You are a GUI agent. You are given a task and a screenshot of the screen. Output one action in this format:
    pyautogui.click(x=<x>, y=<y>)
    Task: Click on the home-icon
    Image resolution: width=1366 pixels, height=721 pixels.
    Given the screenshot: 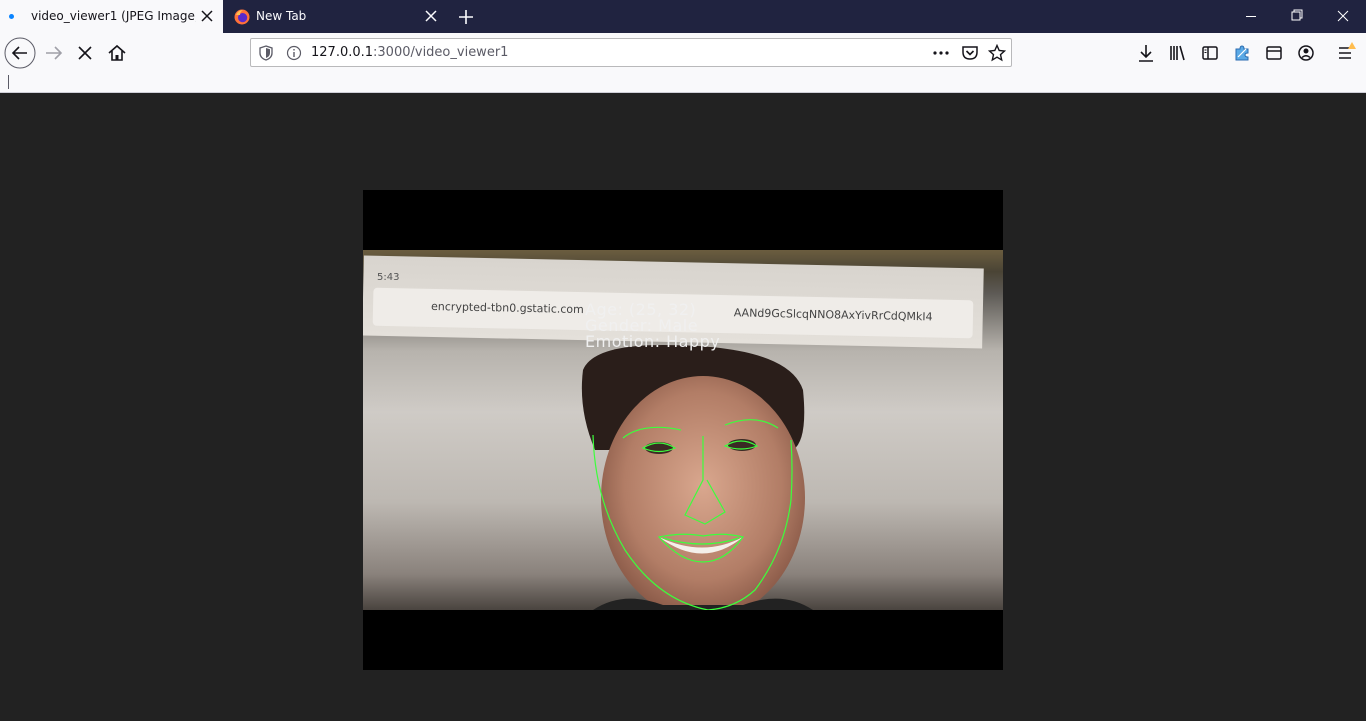 What is the action you would take?
    pyautogui.click(x=117, y=53)
    